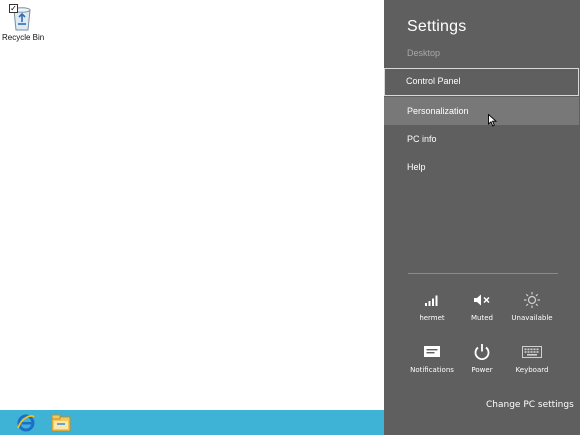 This screenshot has width=580, height=435. What do you see at coordinates (432, 318) in the screenshot?
I see `network-label: hermet` at bounding box center [432, 318].